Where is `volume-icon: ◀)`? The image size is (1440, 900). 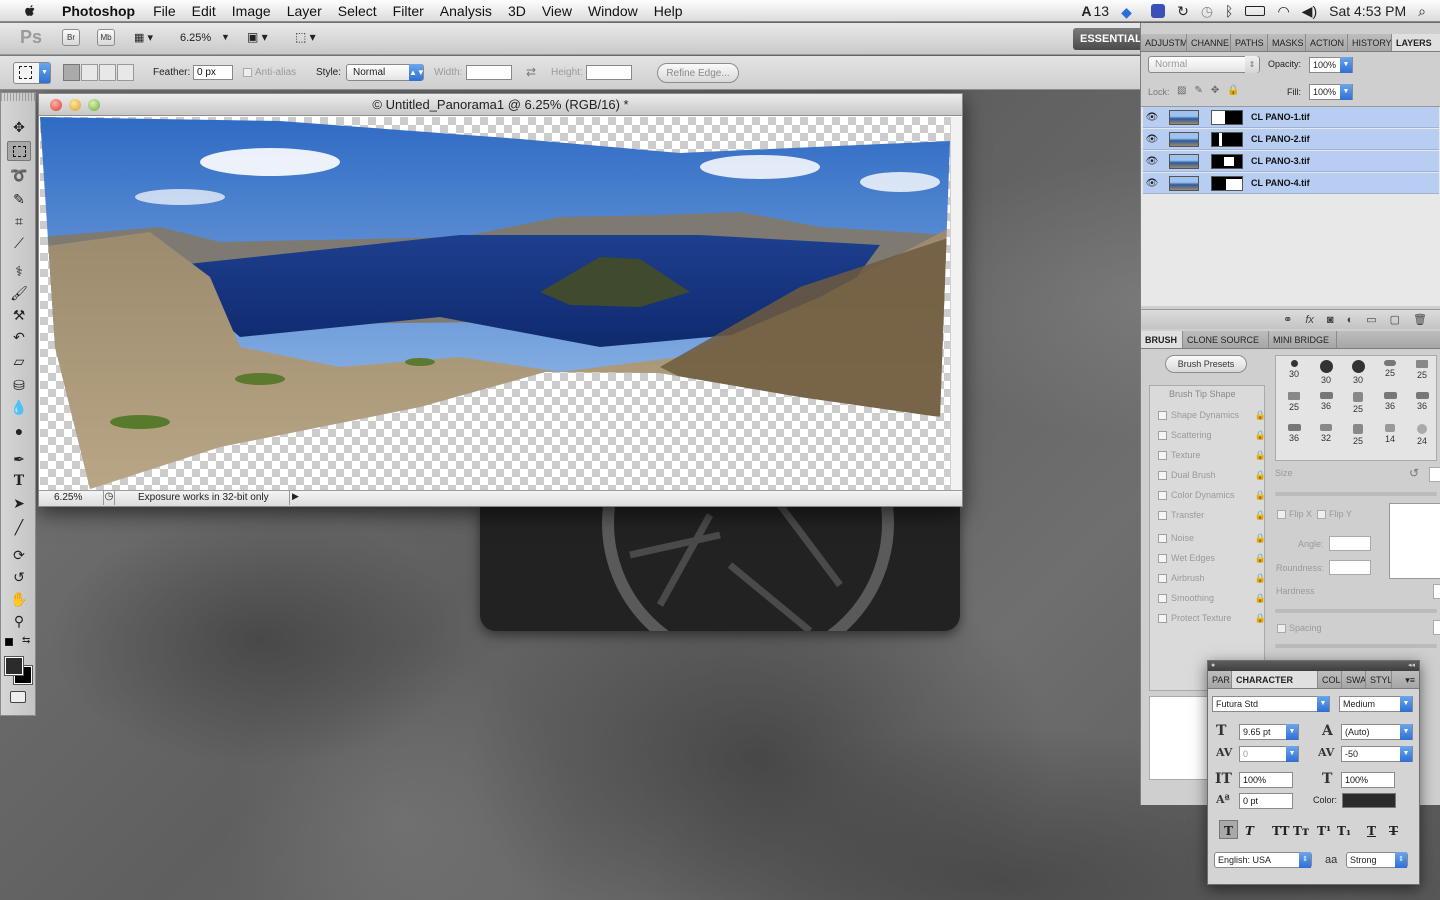 volume-icon: ◀) is located at coordinates (1309, 11).